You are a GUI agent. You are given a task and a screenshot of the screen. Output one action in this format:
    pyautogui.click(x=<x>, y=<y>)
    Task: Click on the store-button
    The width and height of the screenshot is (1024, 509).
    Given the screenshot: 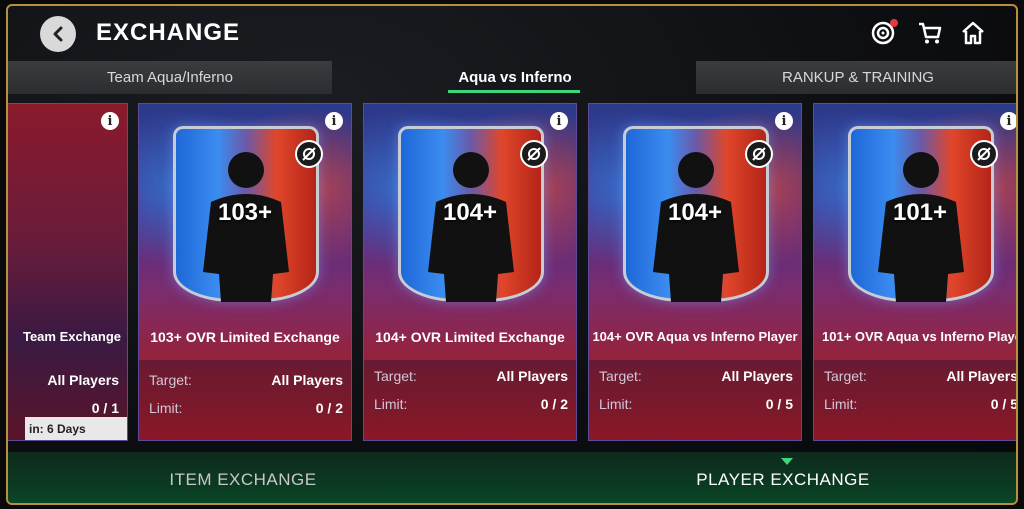 What is the action you would take?
    pyautogui.click(x=930, y=33)
    